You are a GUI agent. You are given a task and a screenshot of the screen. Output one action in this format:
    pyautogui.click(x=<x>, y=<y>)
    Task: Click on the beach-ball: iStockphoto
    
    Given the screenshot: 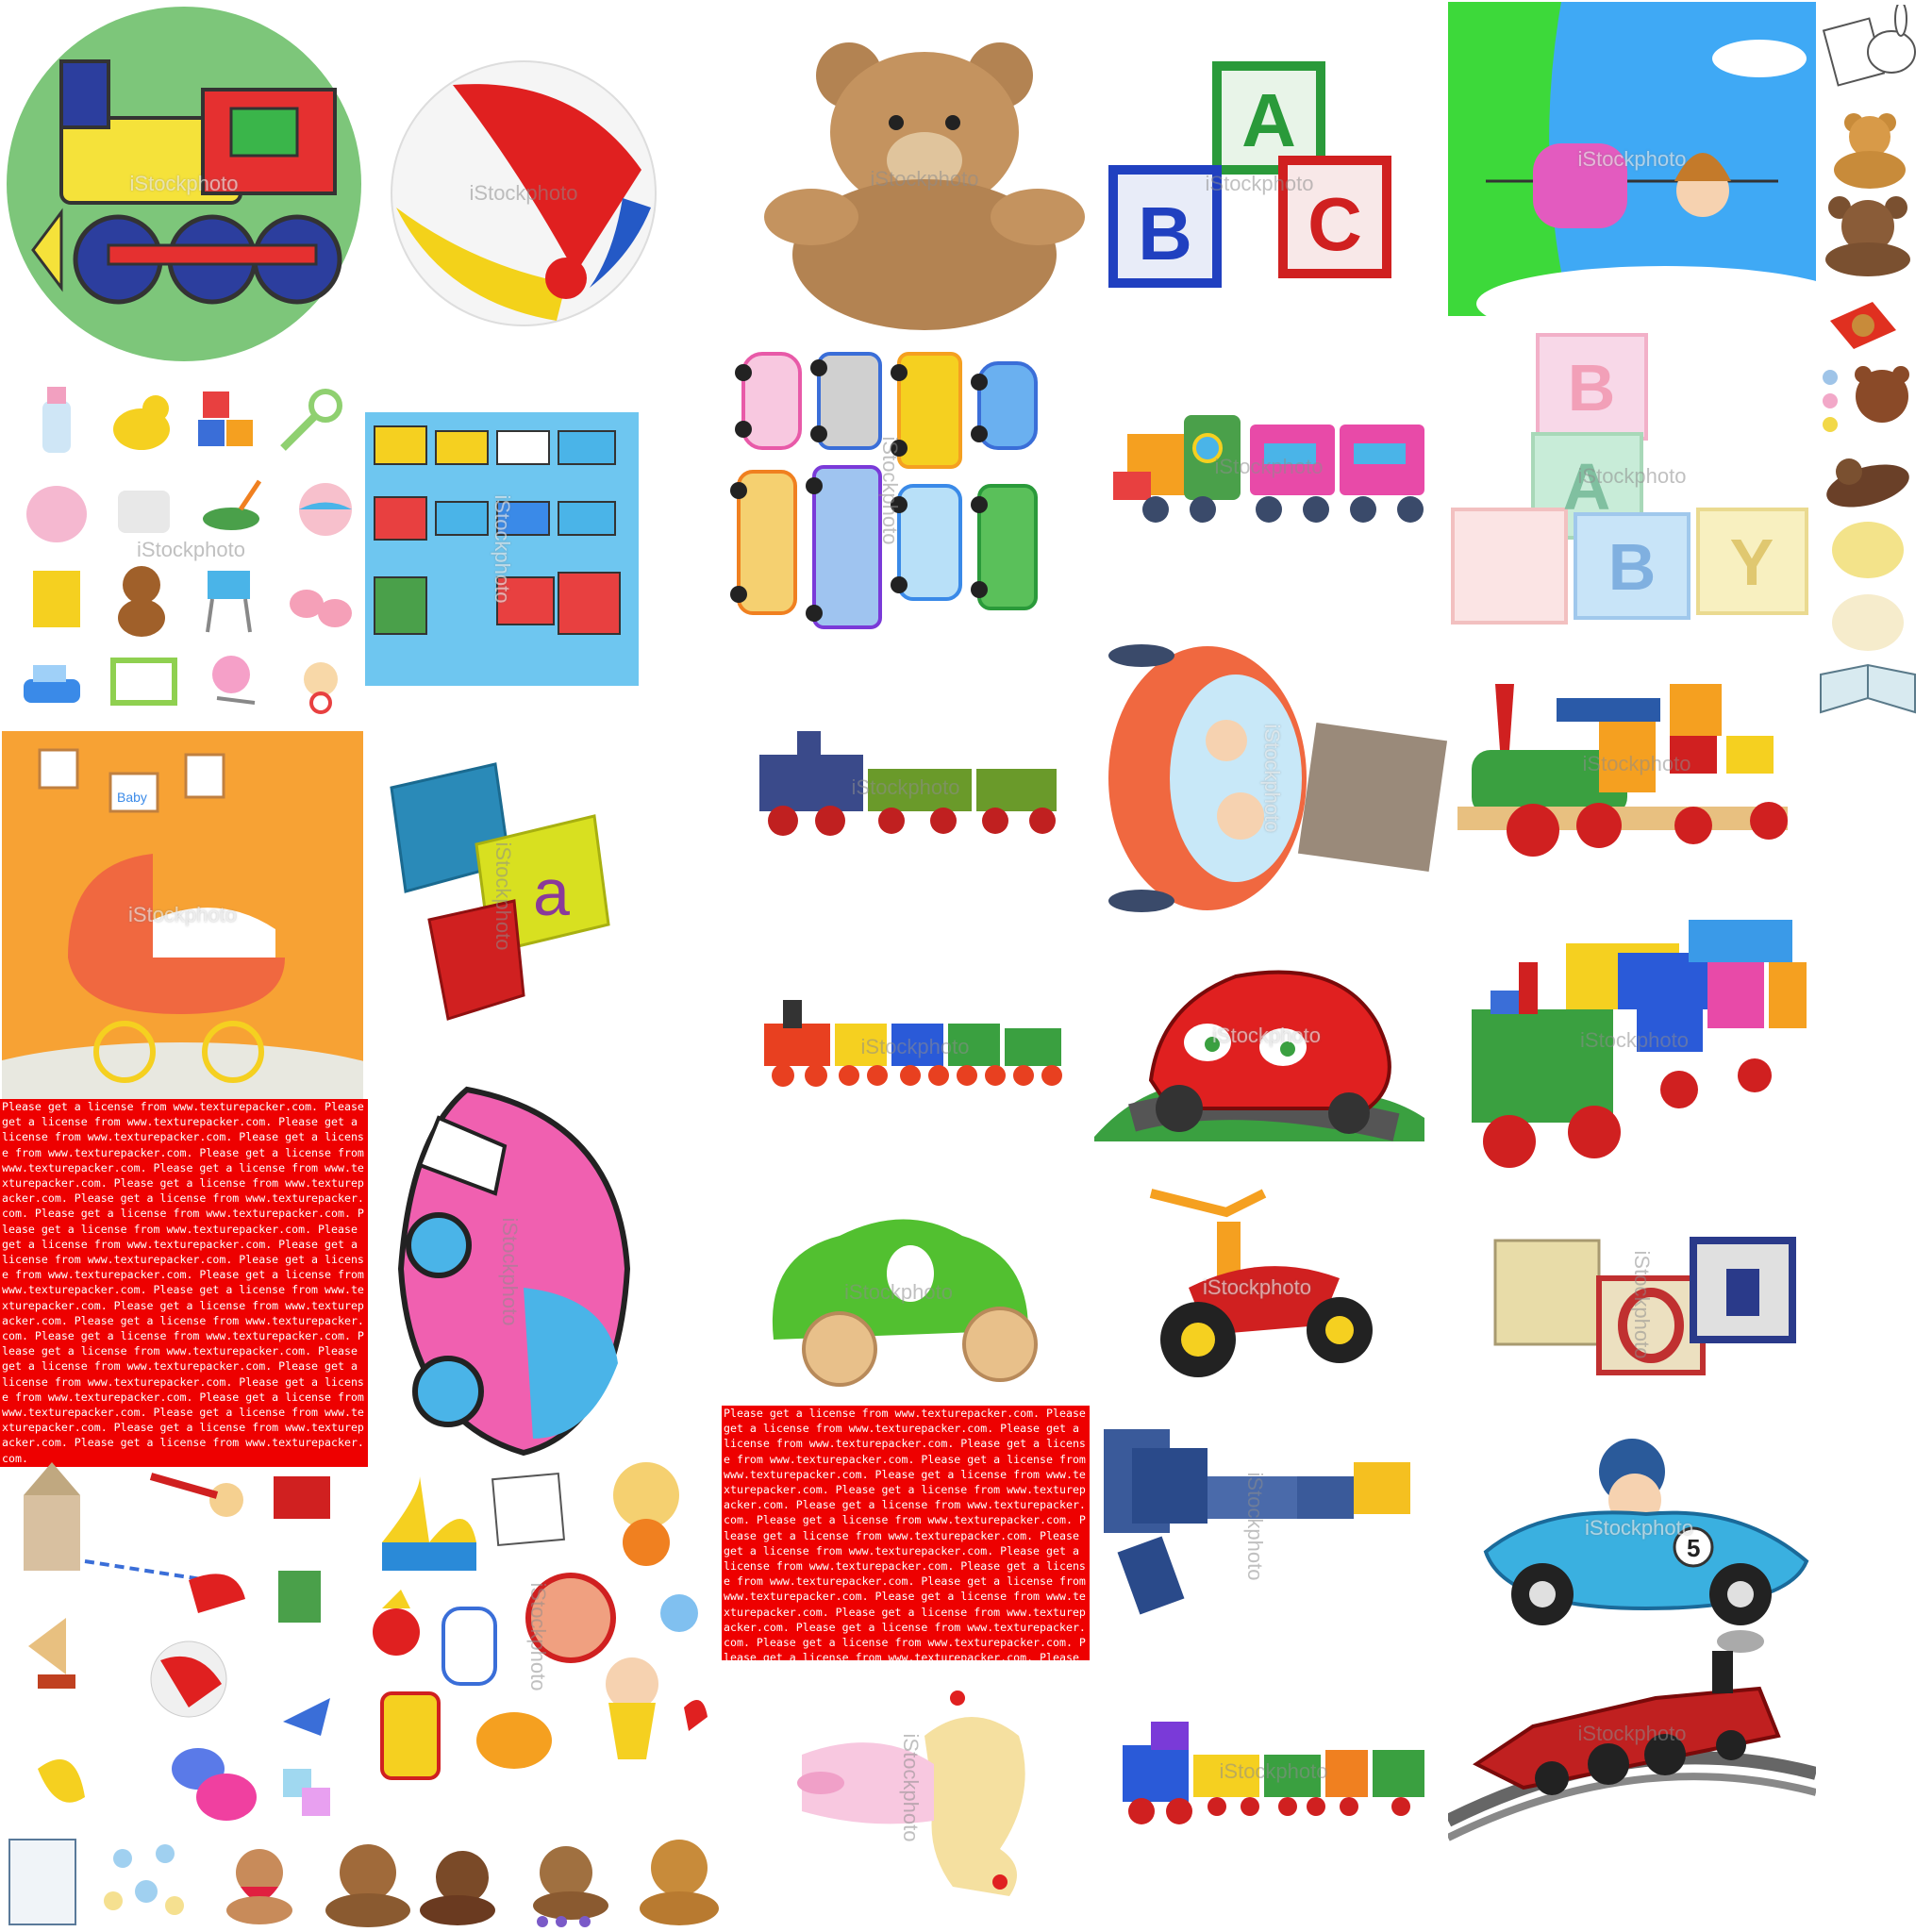 What is the action you would take?
    pyautogui.click(x=523, y=194)
    